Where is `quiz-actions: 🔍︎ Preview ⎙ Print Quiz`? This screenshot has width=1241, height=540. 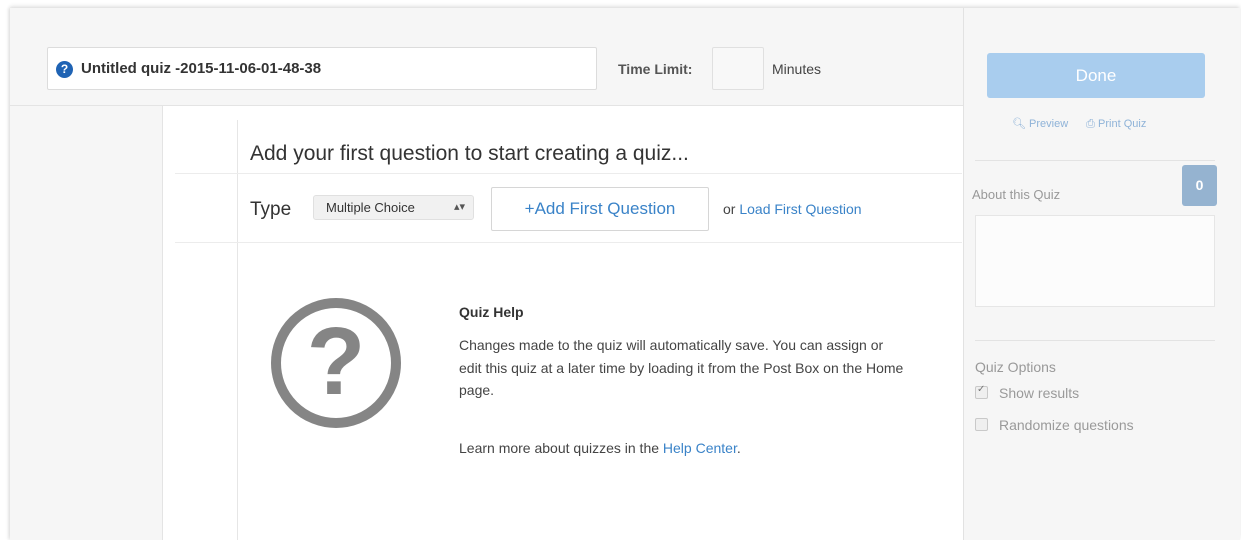 quiz-actions: 🔍︎ Preview ⎙ Print Quiz is located at coordinates (1079, 124).